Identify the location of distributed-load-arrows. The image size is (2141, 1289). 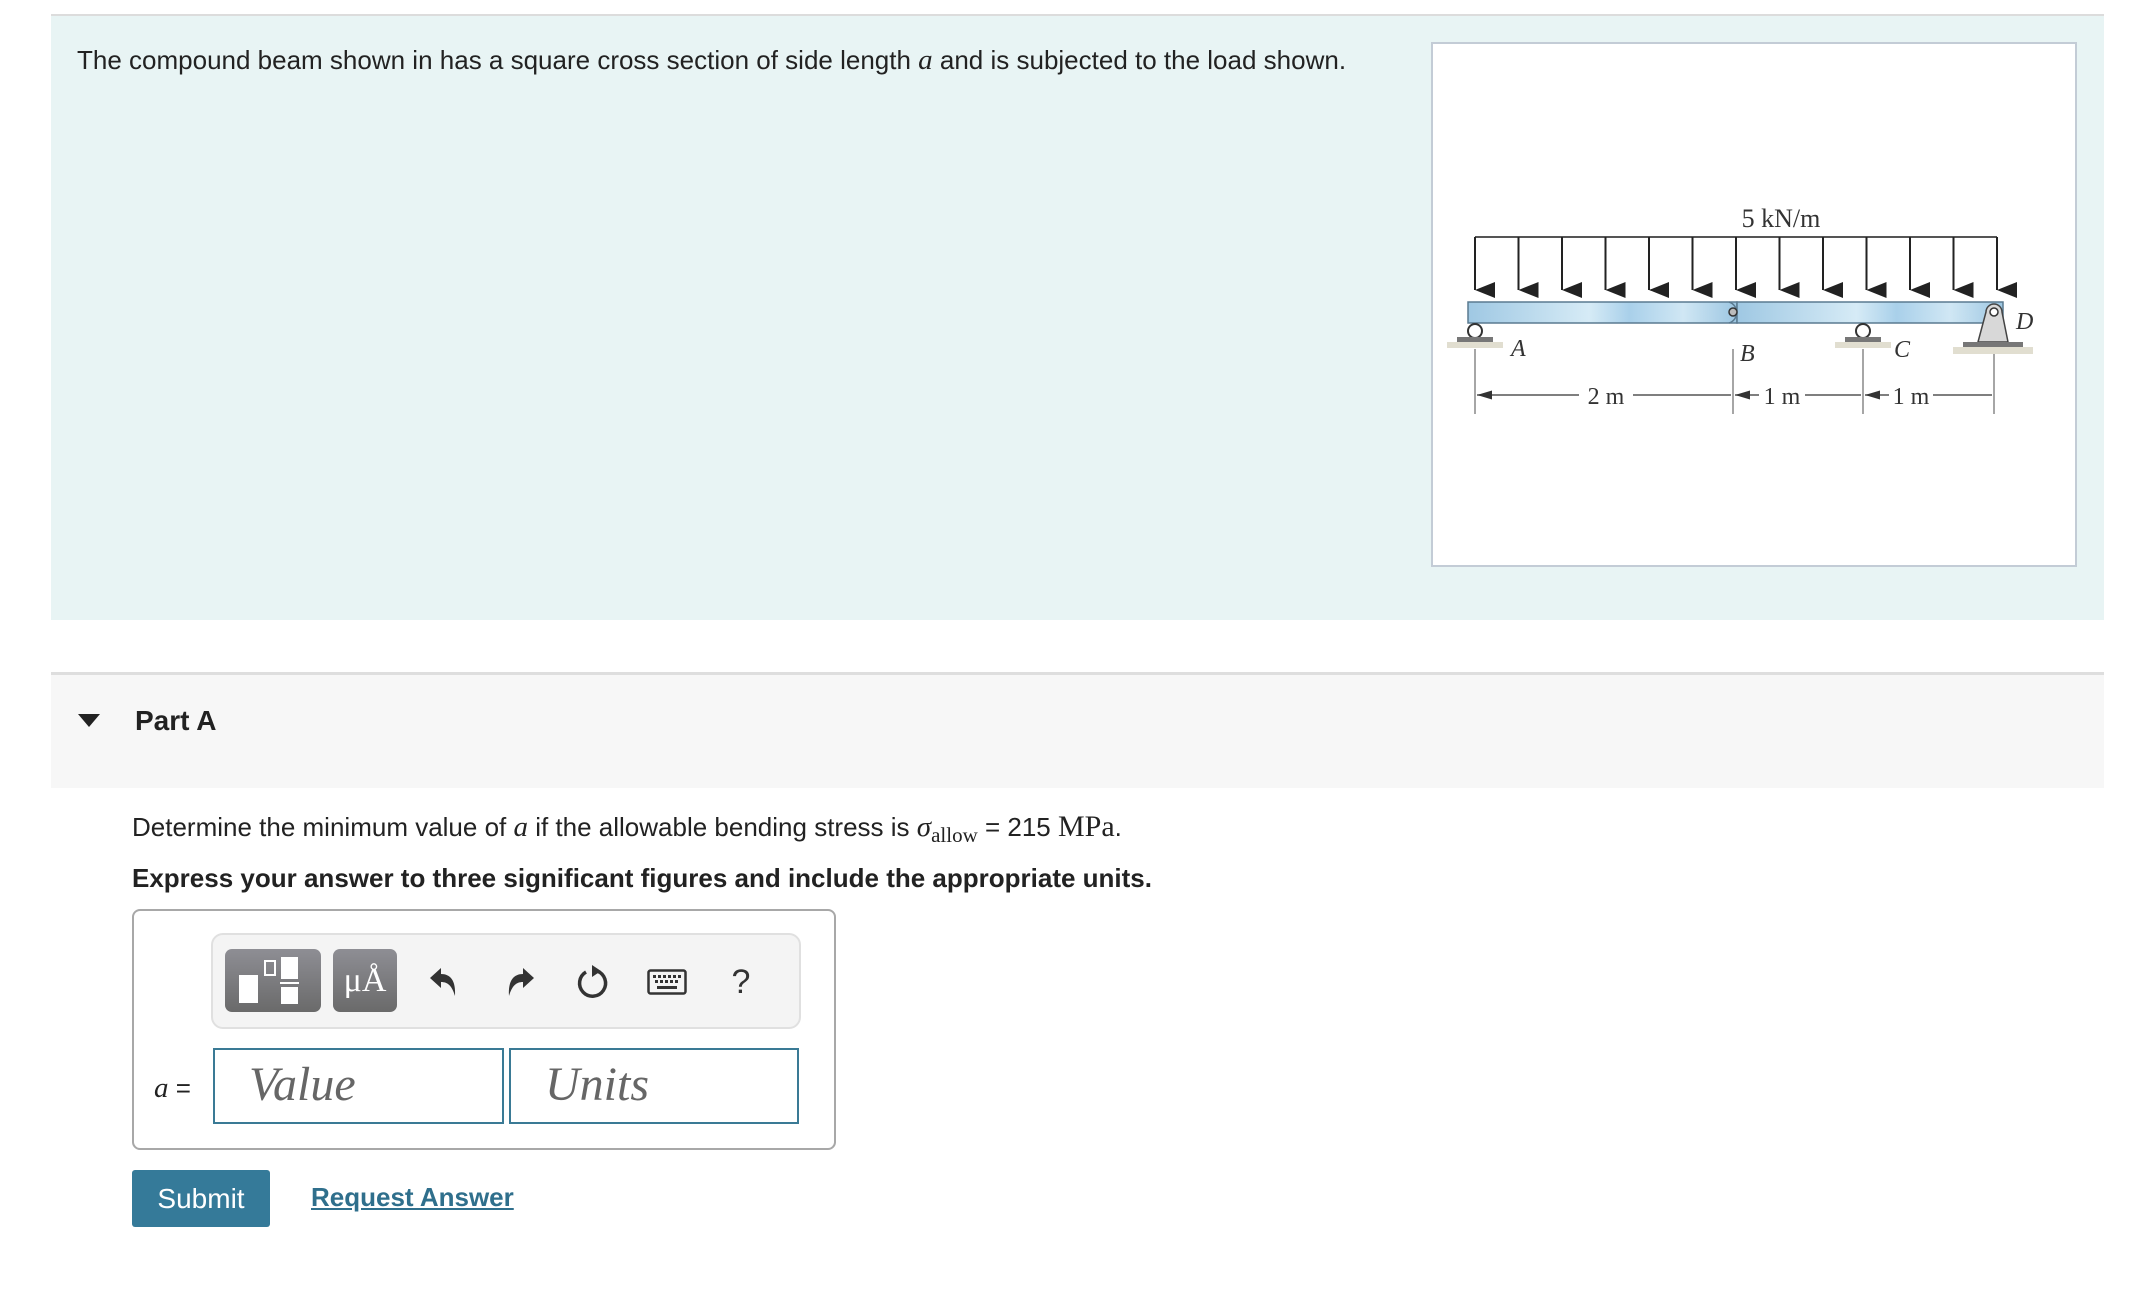
(1745, 267).